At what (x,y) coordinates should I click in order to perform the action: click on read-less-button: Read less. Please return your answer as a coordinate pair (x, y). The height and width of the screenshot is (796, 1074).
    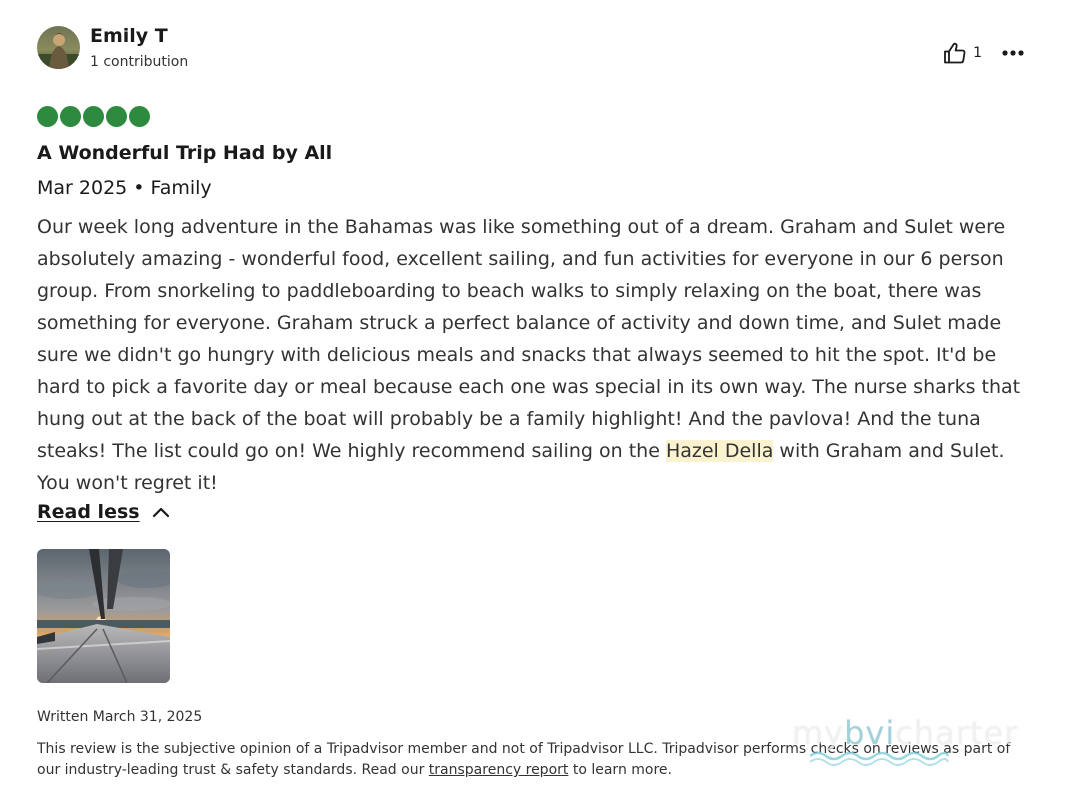
    Looking at the image, I should click on (103, 512).